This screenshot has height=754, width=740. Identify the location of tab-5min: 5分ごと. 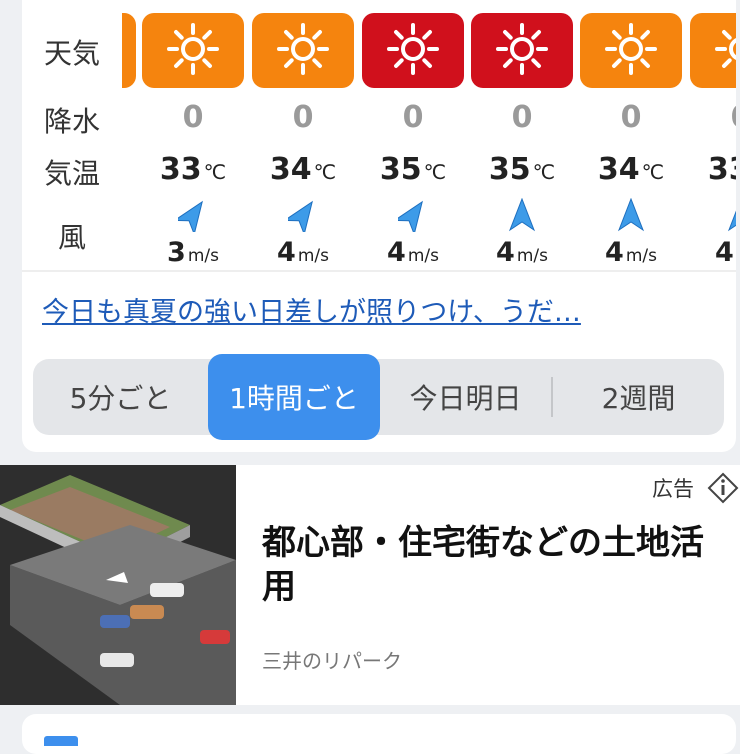
(120, 397).